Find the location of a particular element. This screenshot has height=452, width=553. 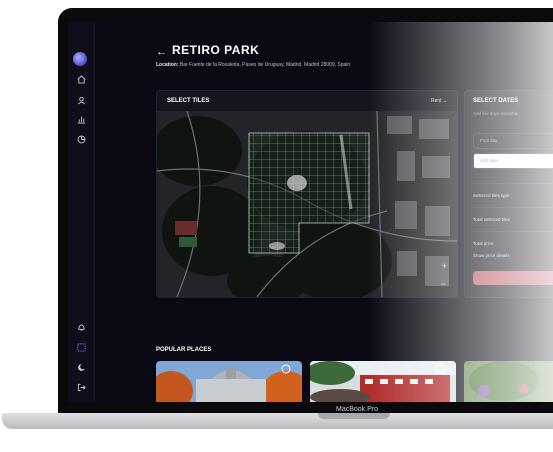

selected-tiles-label: Selected tiles type is located at coordinates (491, 195).